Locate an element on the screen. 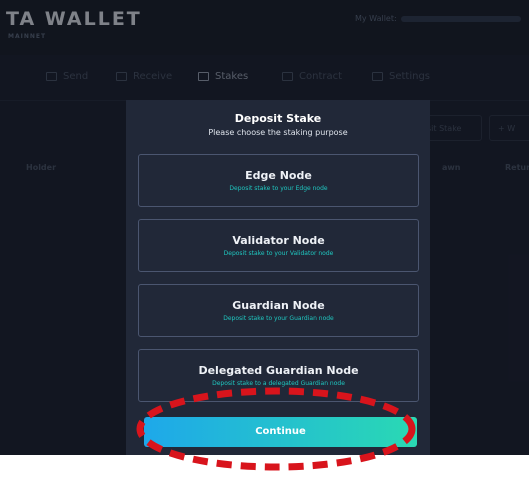 The height and width of the screenshot is (480, 529). modal-title: Deposit Stake is located at coordinates (278, 118).